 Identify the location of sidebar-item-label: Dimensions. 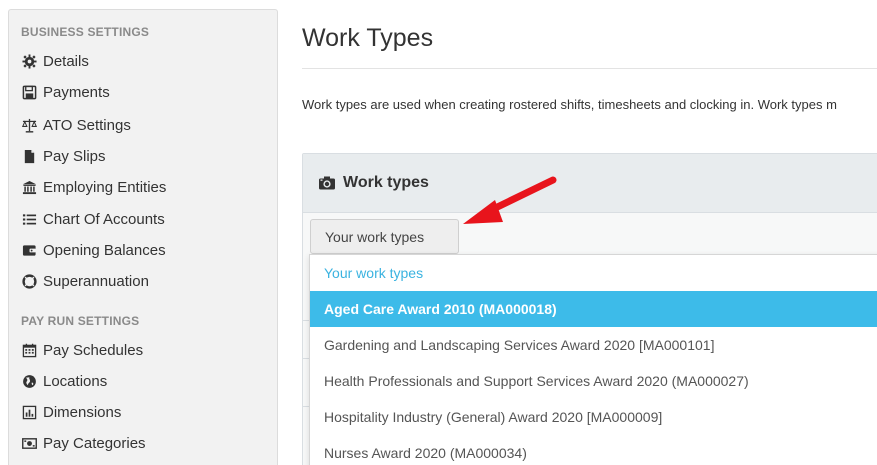
(82, 412).